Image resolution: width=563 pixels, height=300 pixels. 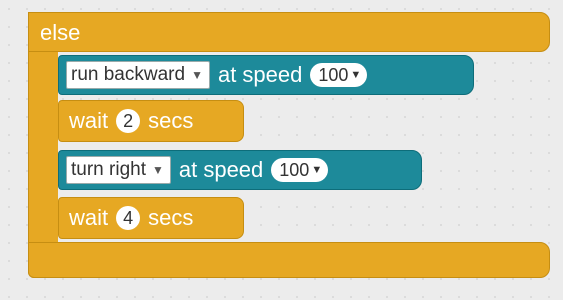 I want to click on direction-value: turn right, so click(x=108, y=169).